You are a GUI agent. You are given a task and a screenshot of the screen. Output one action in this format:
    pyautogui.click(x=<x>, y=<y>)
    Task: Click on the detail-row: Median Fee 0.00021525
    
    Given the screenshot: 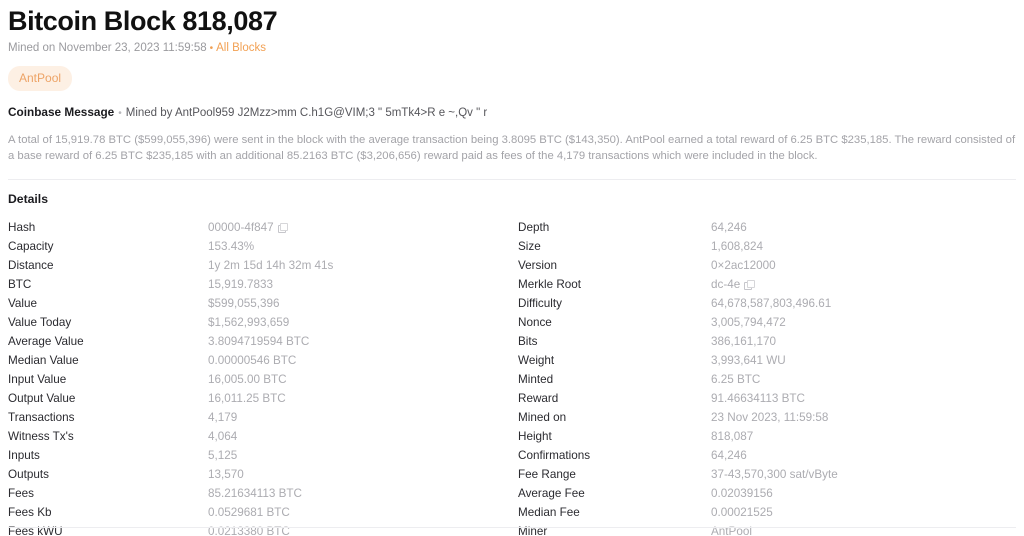 What is the action you would take?
    pyautogui.click(x=767, y=512)
    